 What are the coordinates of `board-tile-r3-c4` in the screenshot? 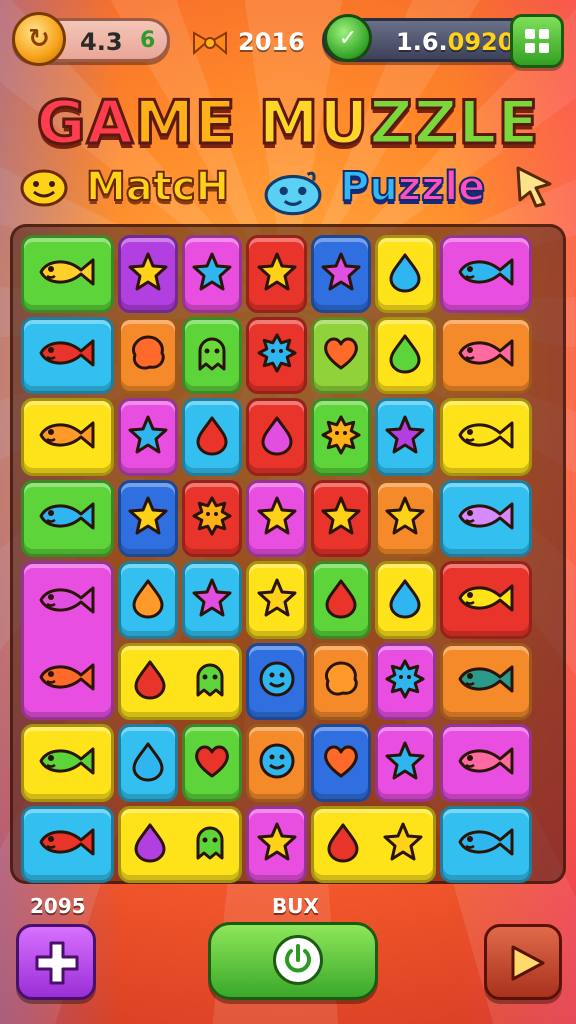 It's located at (276, 437).